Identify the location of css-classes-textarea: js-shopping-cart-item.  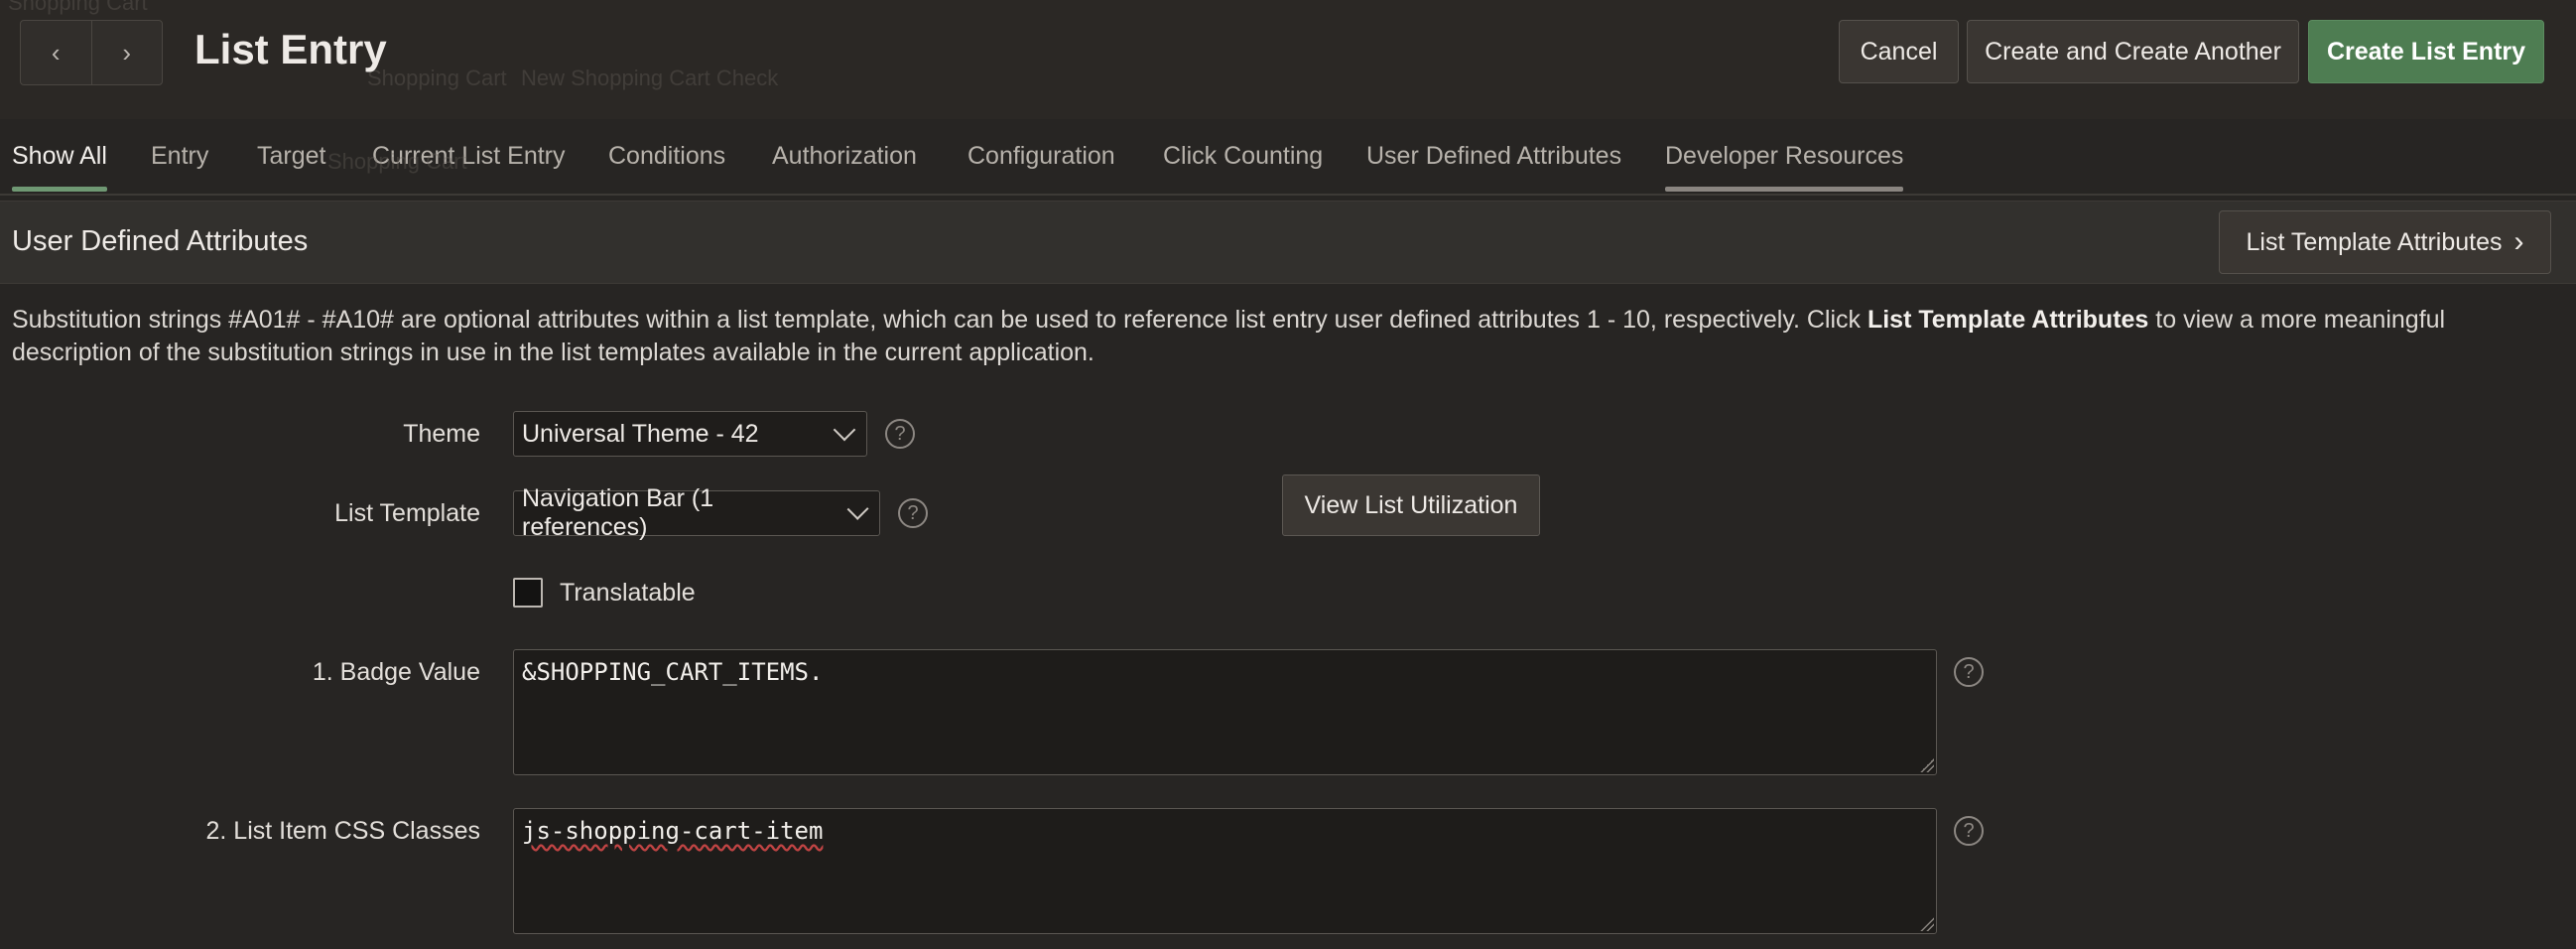
(1225, 871).